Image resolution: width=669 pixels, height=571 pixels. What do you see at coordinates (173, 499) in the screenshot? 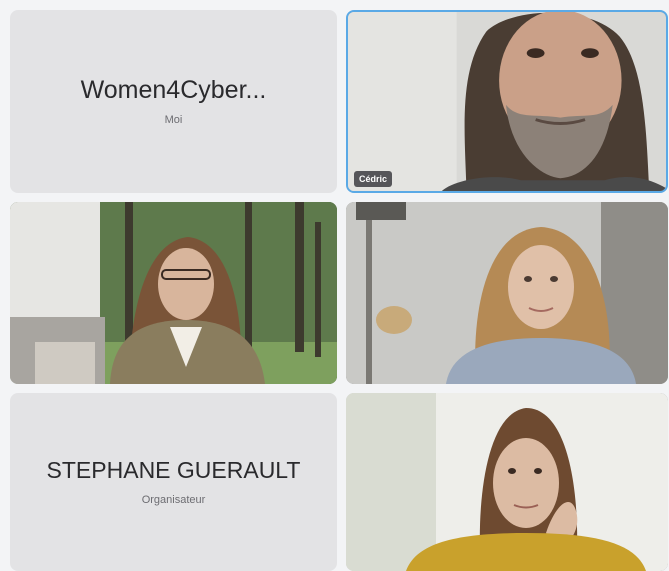
I see `participant-role: Organisateur` at bounding box center [173, 499].